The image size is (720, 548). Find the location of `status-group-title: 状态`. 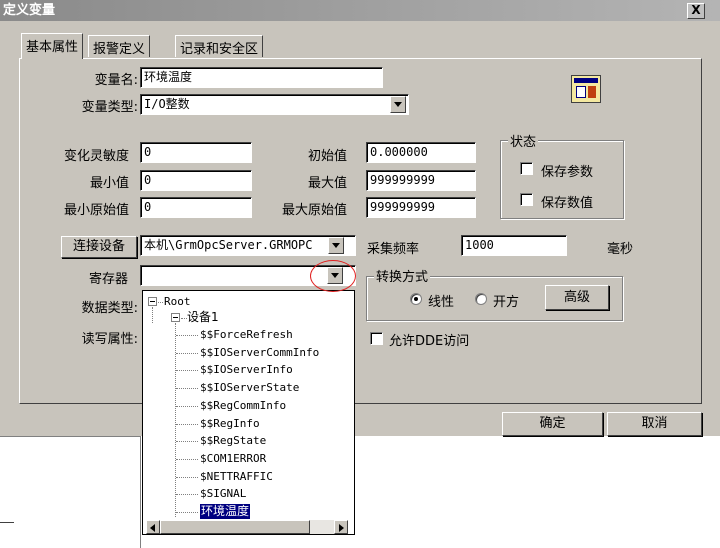

status-group-title: 状态 is located at coordinates (523, 140).